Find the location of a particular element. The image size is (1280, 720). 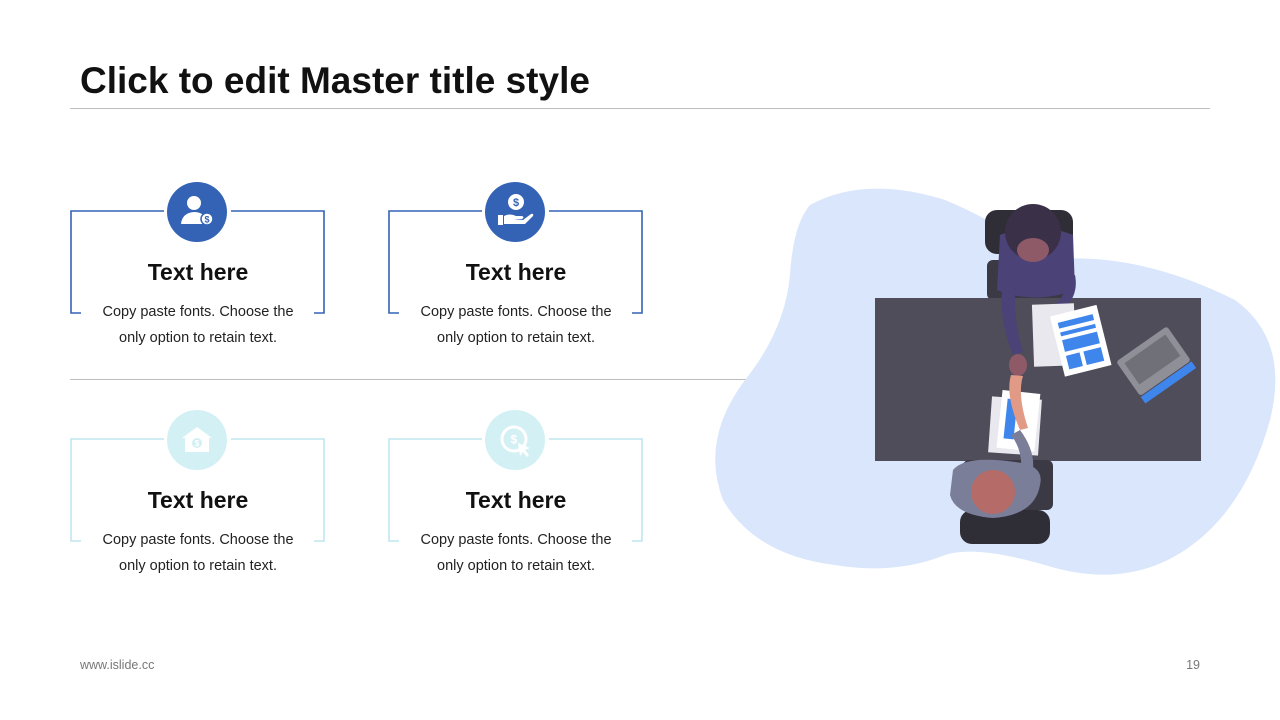

house-dollar-icon: $ is located at coordinates (197, 440).